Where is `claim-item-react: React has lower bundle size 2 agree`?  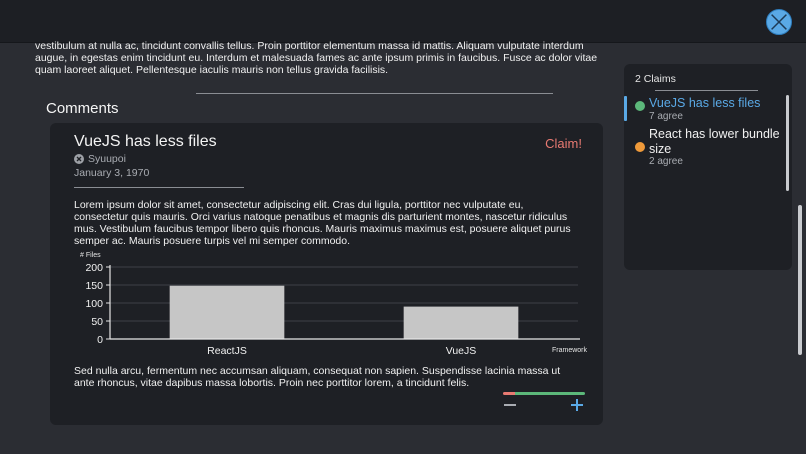
claim-item-react: React has lower bundle size 2 agree is located at coordinates (704, 147).